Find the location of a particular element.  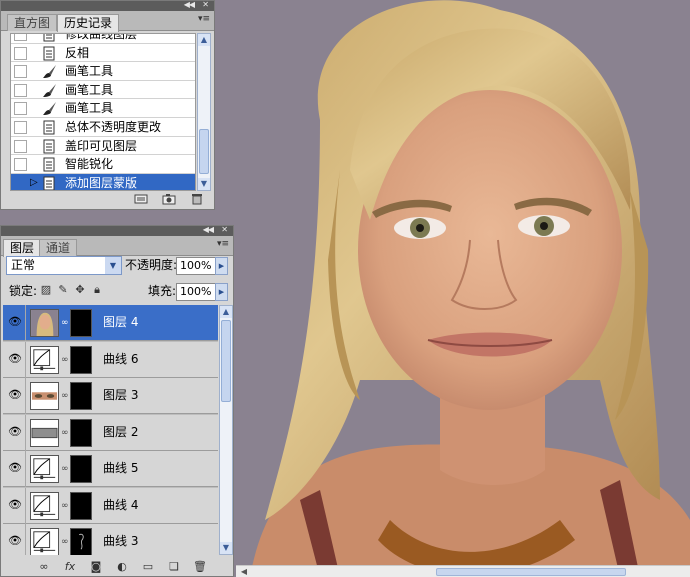

lock-position-icon: ✥ is located at coordinates (80, 289).